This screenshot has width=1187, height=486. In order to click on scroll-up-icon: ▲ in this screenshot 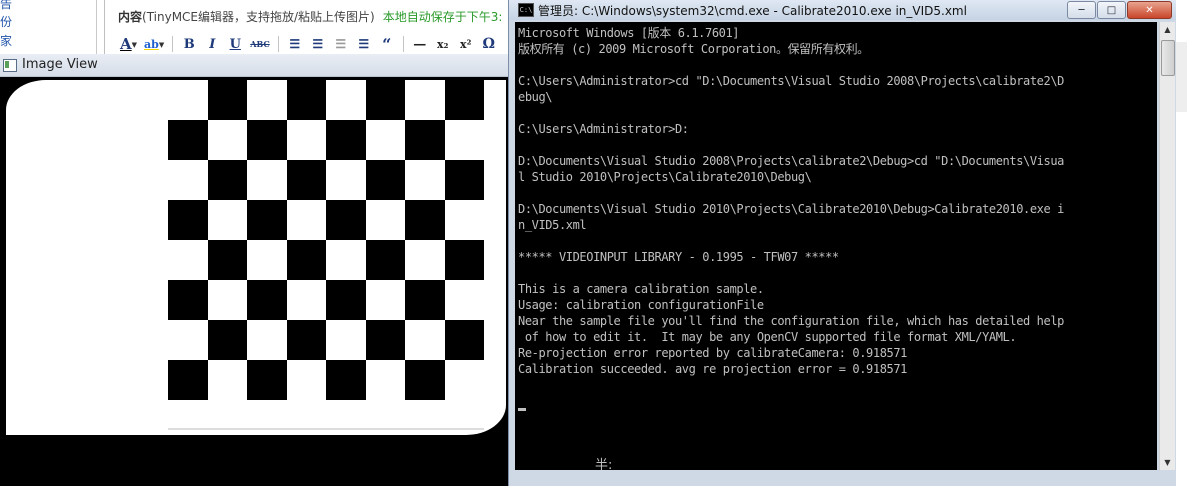, I will do `click(1167, 29)`.